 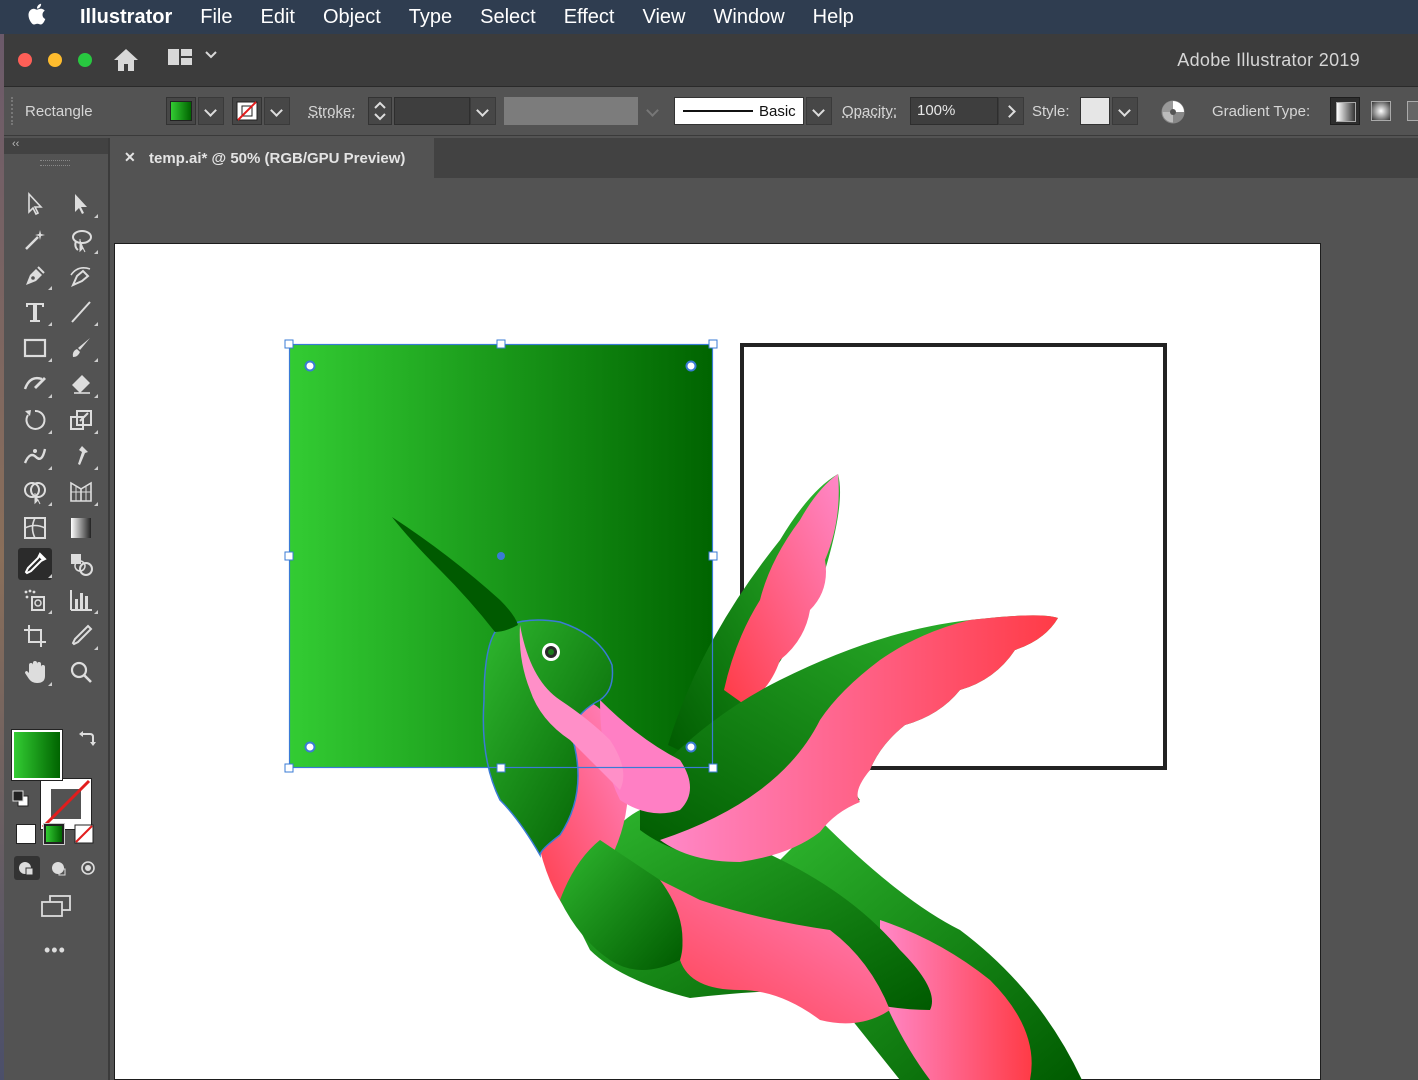 I want to click on handle-top-right, so click(x=713, y=344).